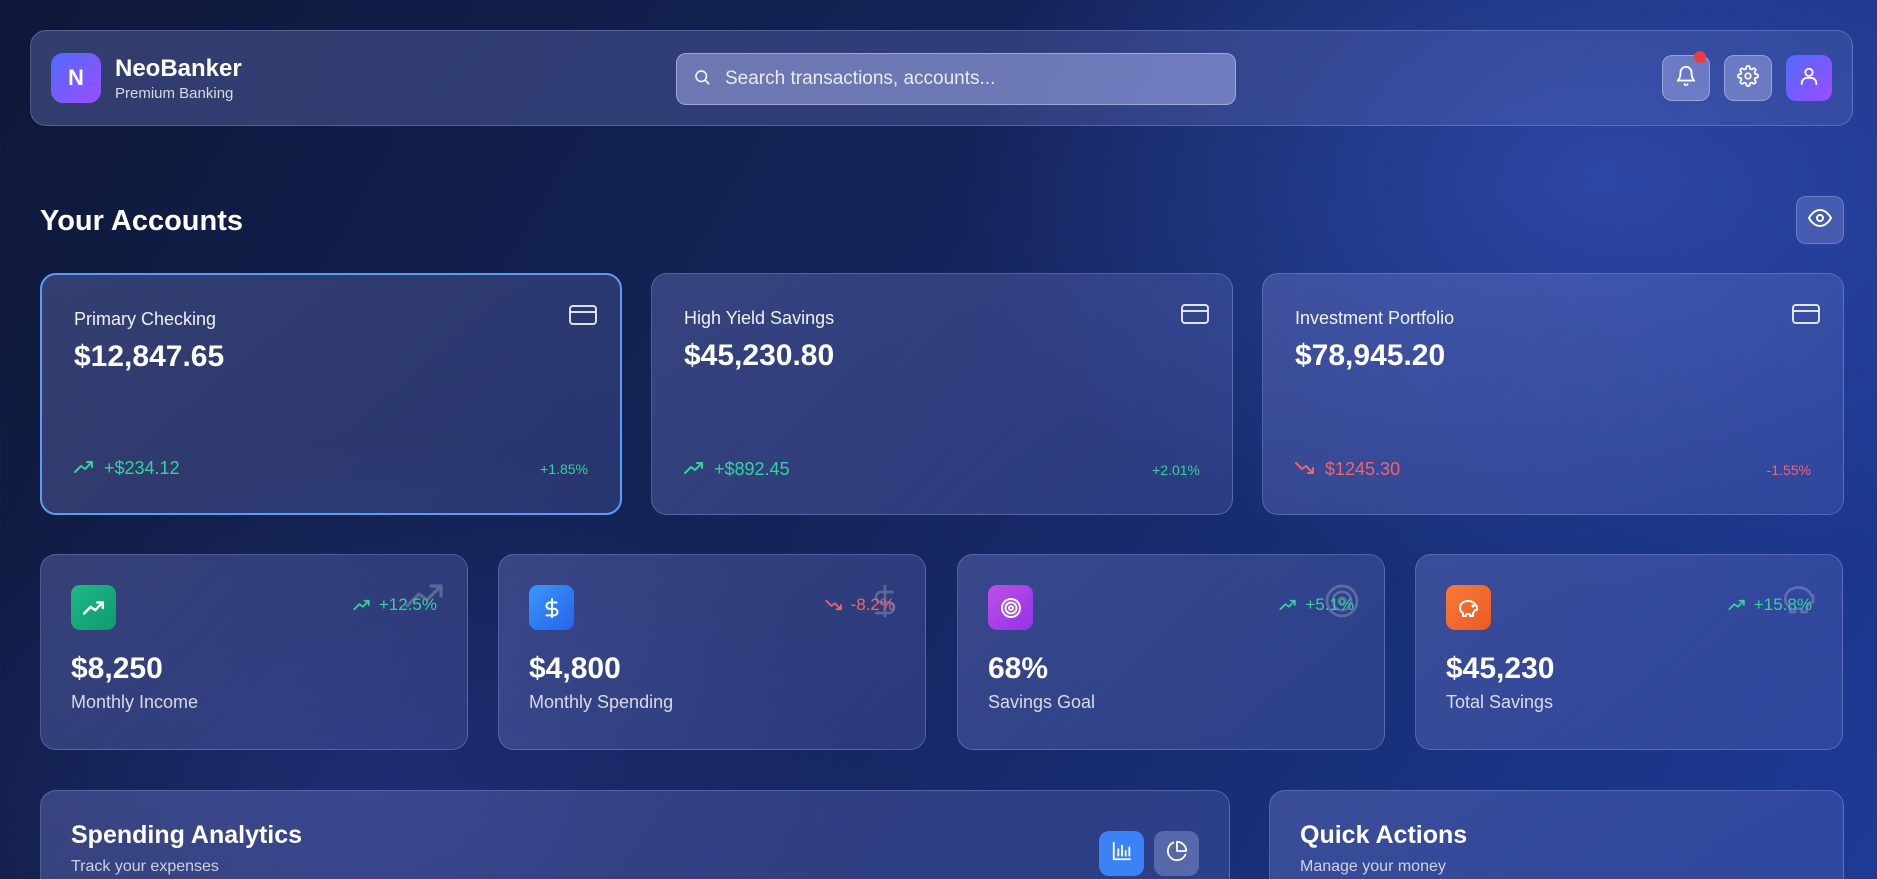 Image resolution: width=1877 pixels, height=879 pixels. I want to click on bar-chart-toggle-button, so click(1121, 853).